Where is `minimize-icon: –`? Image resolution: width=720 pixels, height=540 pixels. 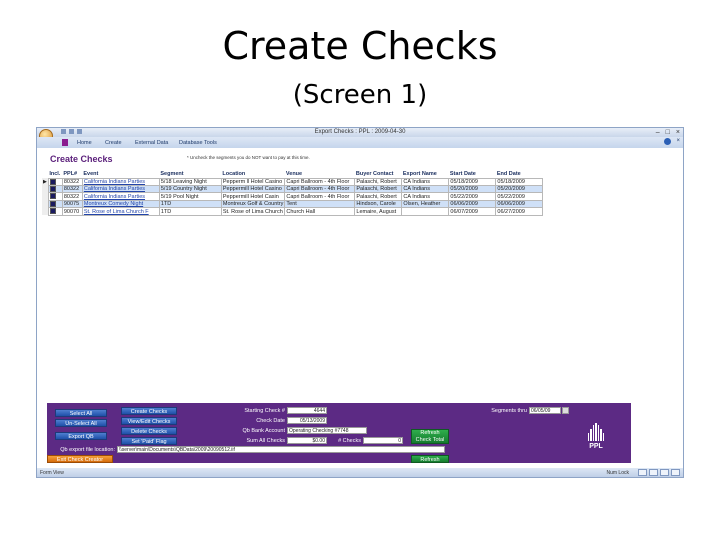
minimize-icon: – is located at coordinates (658, 132).